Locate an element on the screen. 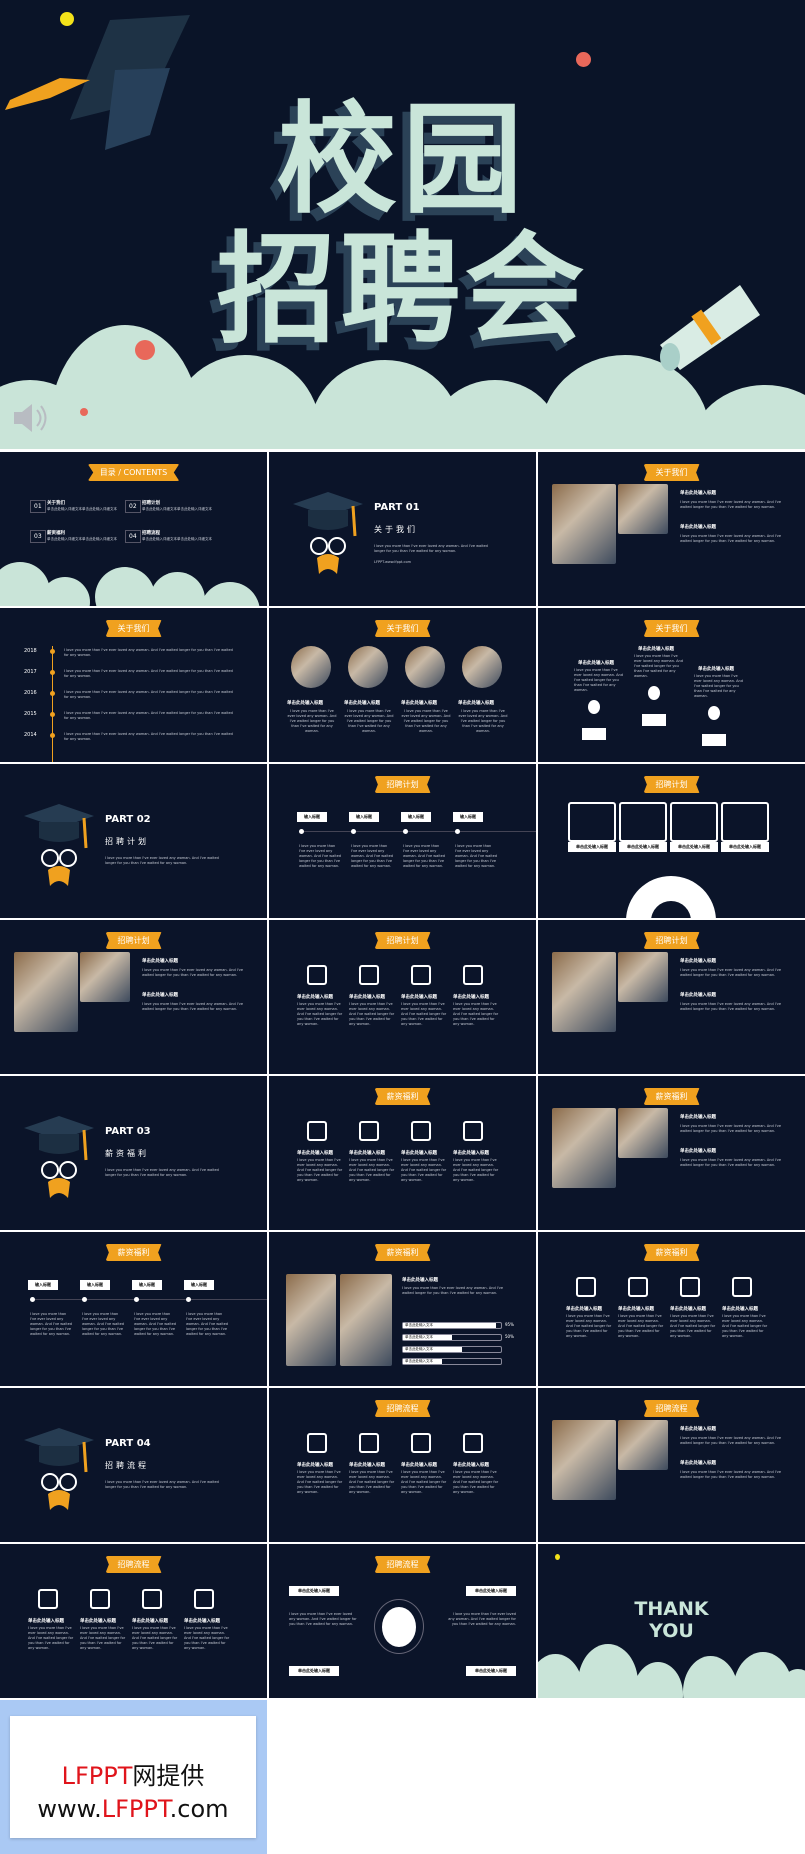  item-label: 招聘流程 is located at coordinates (151, 533).